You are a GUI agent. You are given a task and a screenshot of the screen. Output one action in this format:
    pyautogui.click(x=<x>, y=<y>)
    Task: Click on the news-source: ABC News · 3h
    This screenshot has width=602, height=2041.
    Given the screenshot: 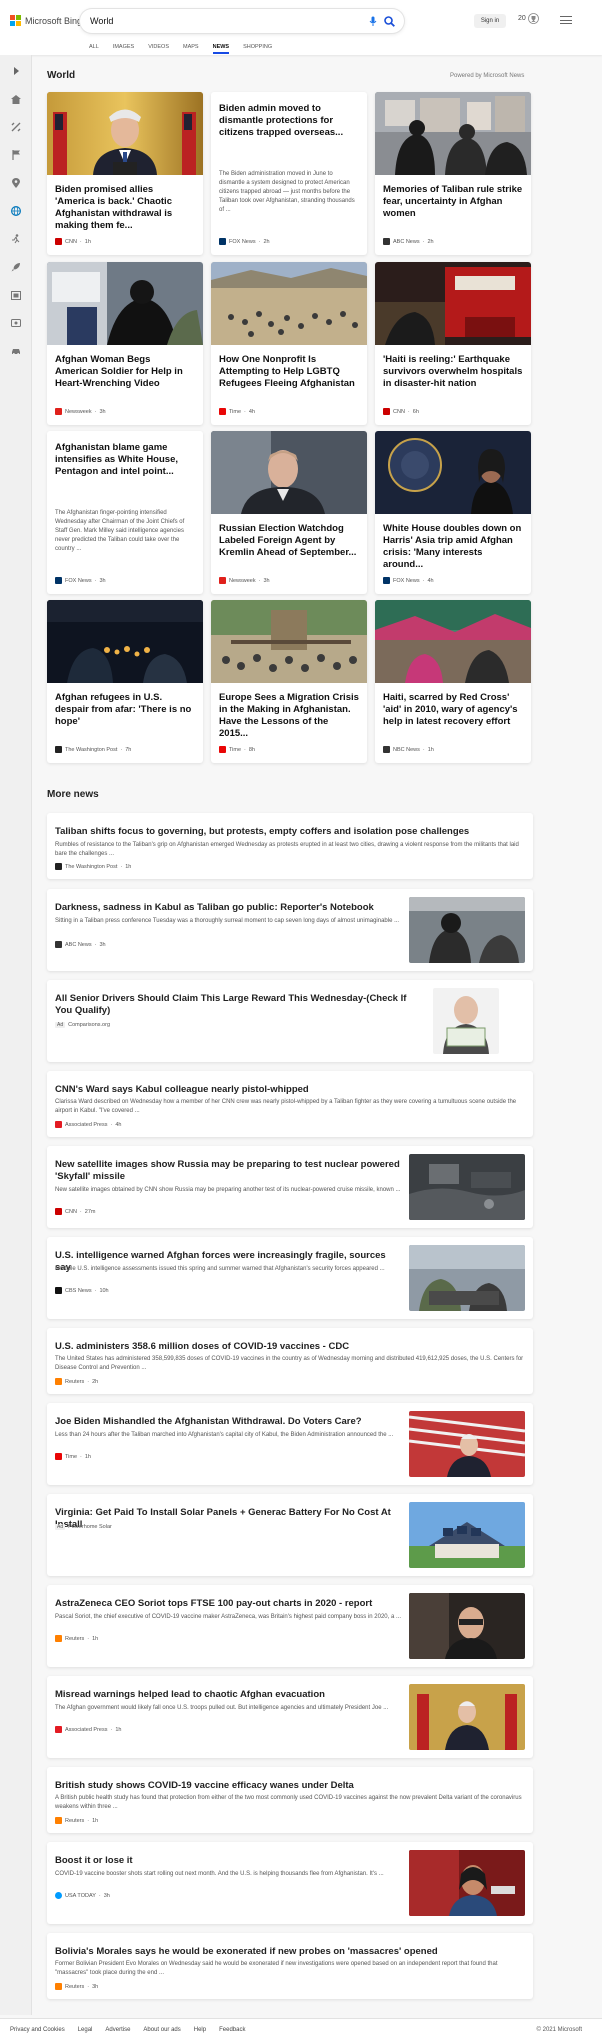 What is the action you would take?
    pyautogui.click(x=80, y=944)
    